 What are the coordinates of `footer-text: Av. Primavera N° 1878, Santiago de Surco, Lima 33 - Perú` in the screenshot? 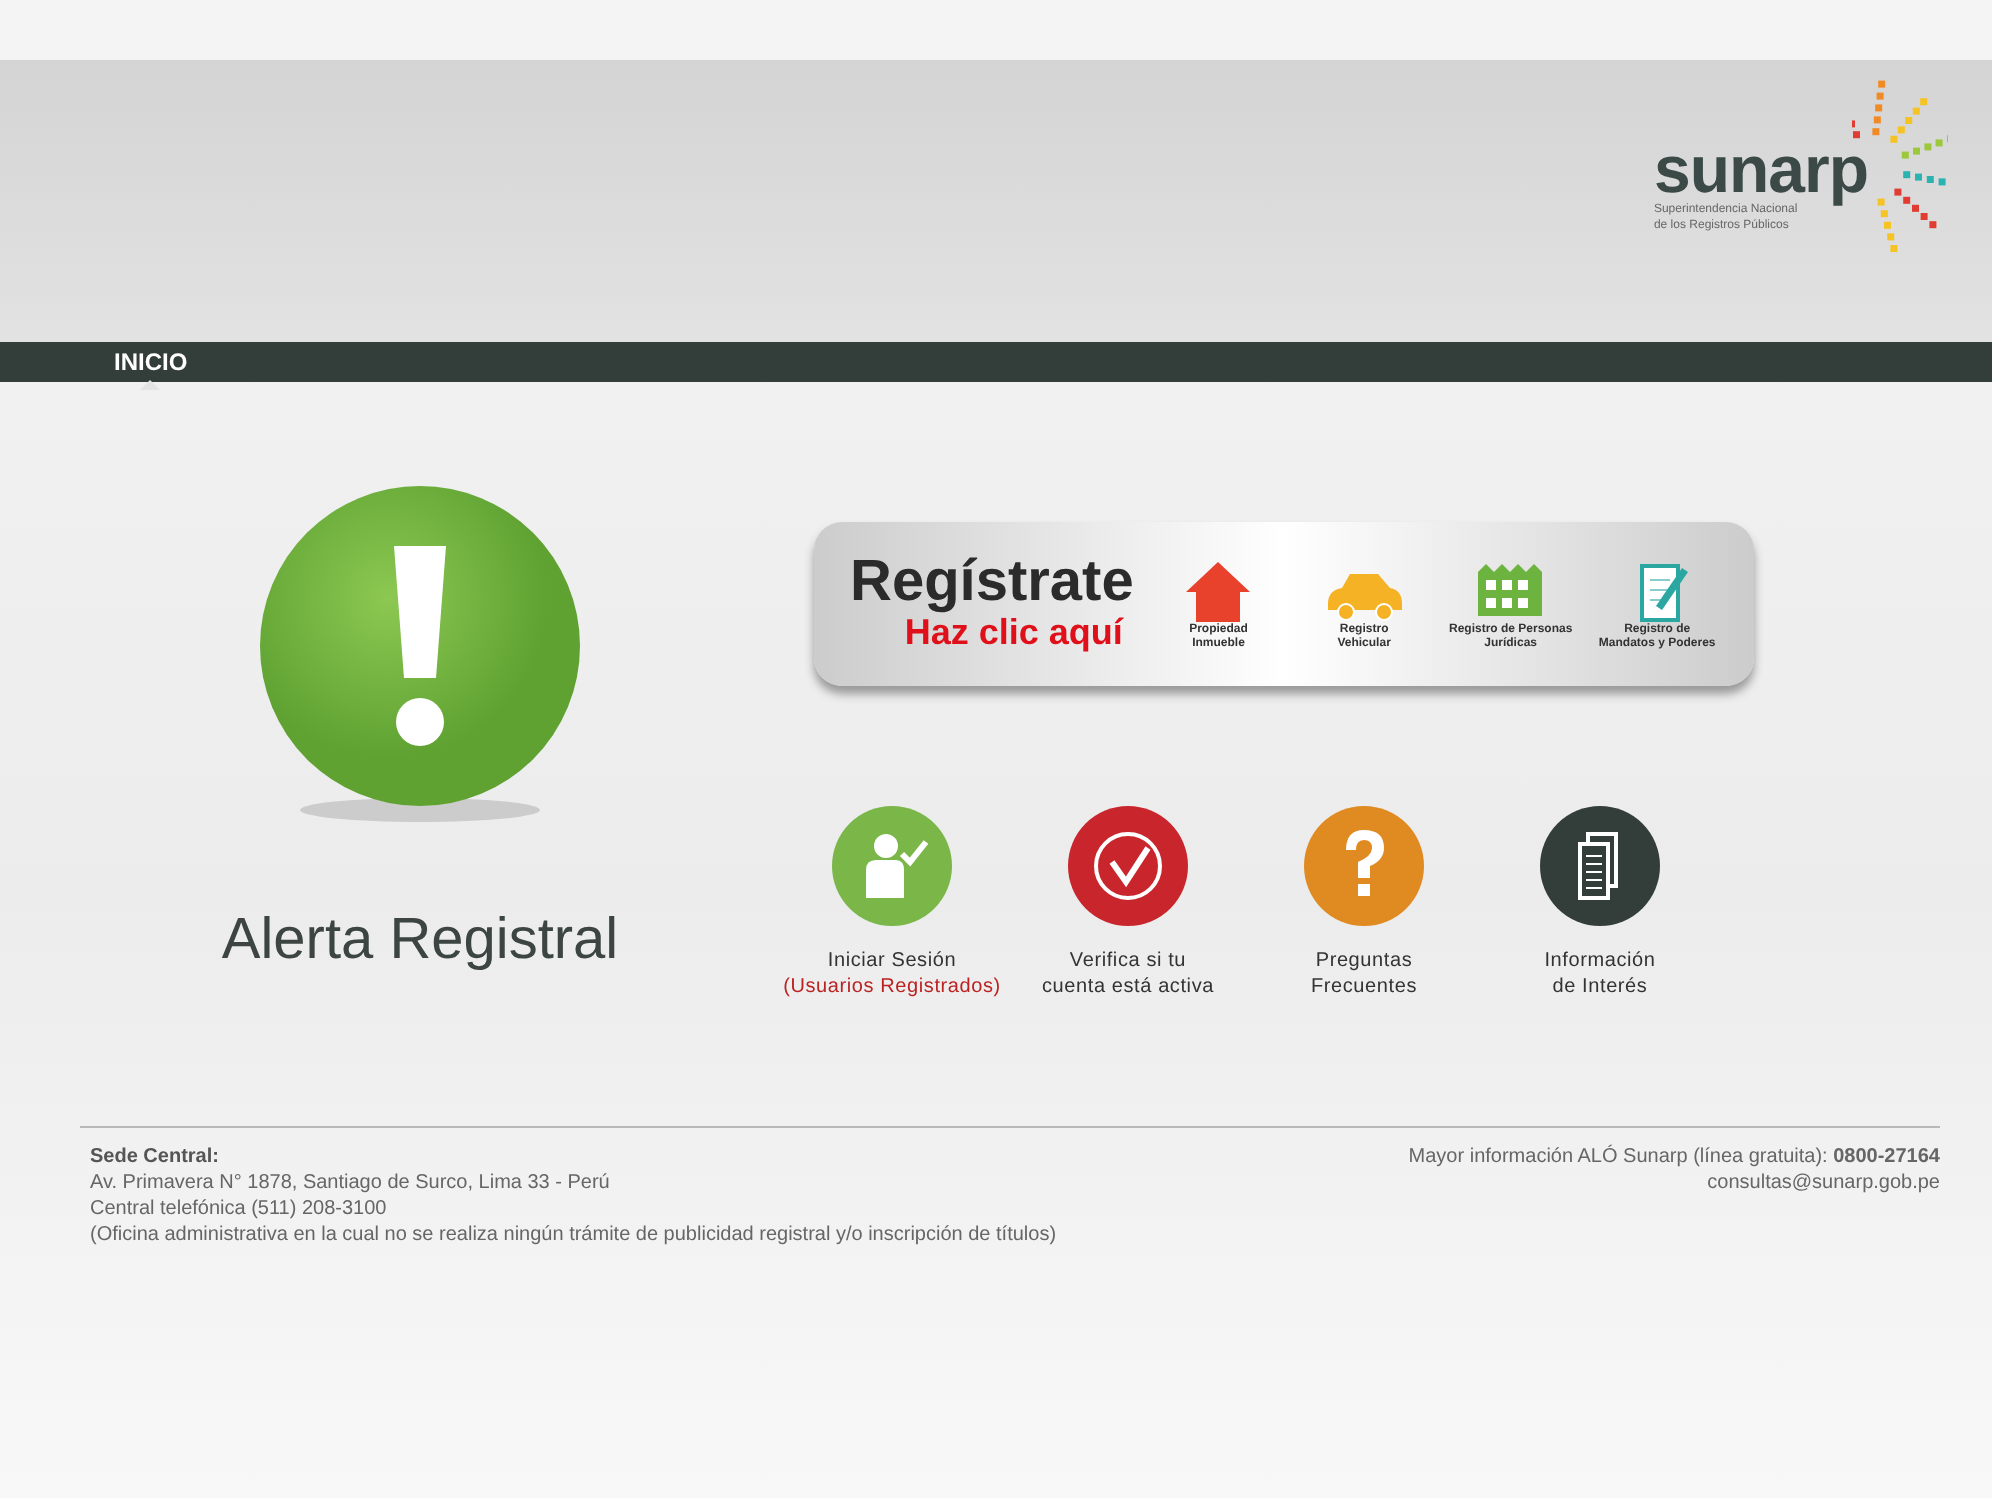 It's located at (351, 1183).